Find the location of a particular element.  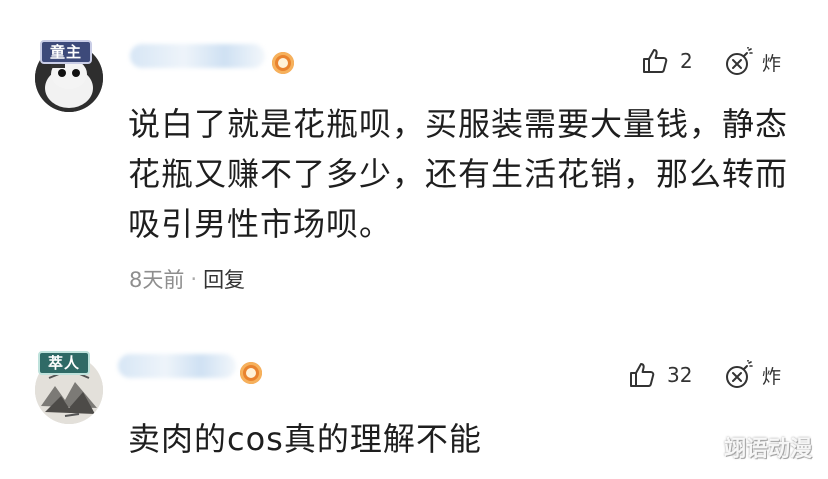

watermark: 翊语动漫 is located at coordinates (767, 449).